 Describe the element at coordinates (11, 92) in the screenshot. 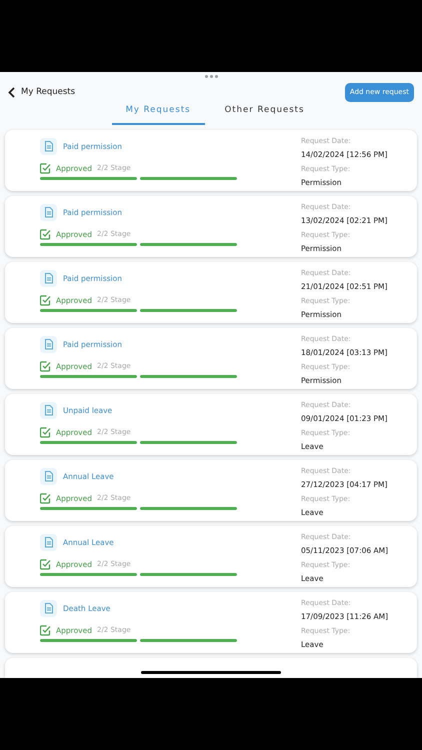

I see `back-icon` at that location.